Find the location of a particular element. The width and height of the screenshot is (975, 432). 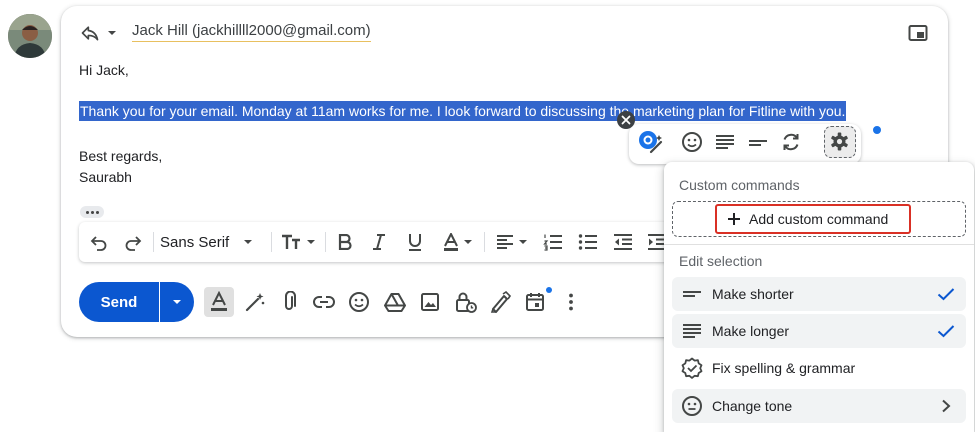

insert-emoji-button is located at coordinates (359, 302).